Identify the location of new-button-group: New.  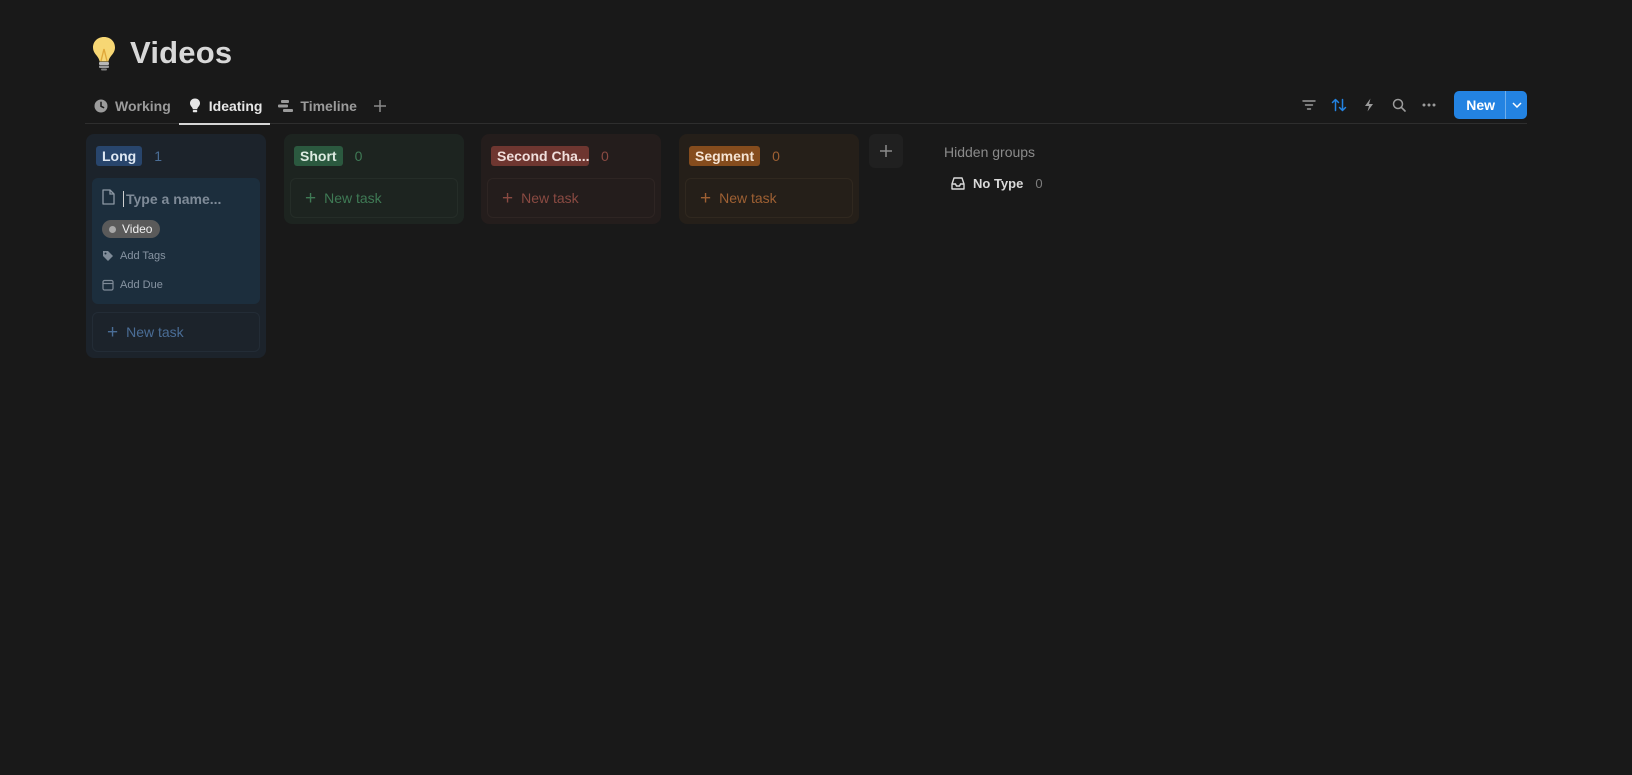
(1490, 105).